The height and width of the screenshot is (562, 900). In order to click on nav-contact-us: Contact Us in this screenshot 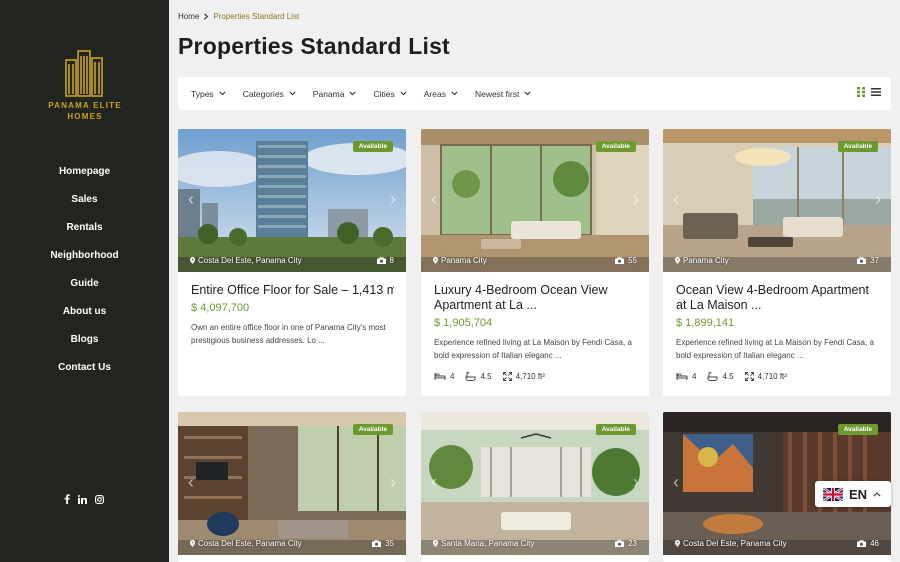, I will do `click(84, 373)`.